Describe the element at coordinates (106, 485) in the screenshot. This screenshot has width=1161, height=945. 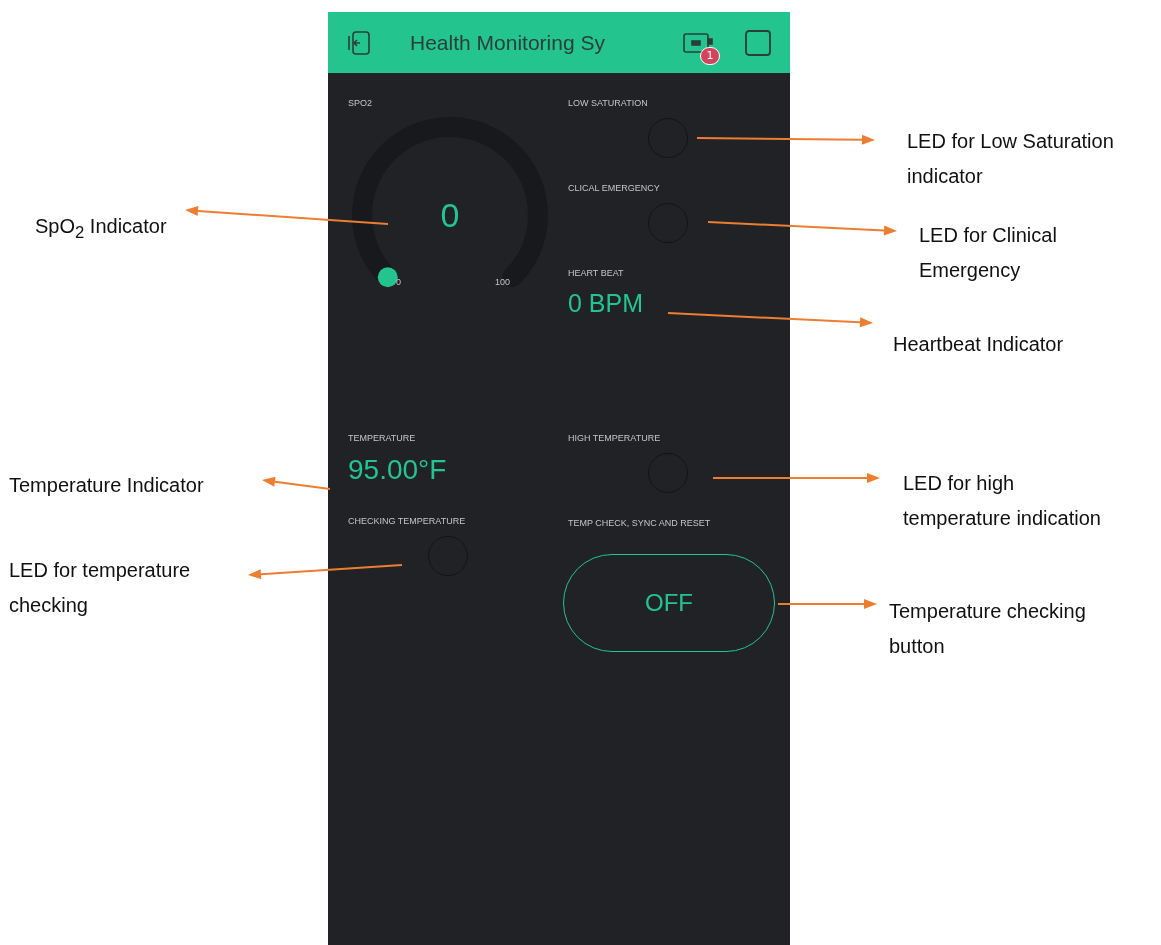
I see `annotation-text: Temperature Indicator` at that location.